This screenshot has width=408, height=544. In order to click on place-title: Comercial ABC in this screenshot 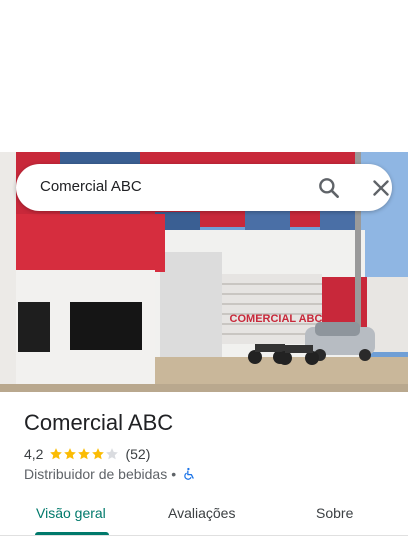, I will do `click(99, 422)`.